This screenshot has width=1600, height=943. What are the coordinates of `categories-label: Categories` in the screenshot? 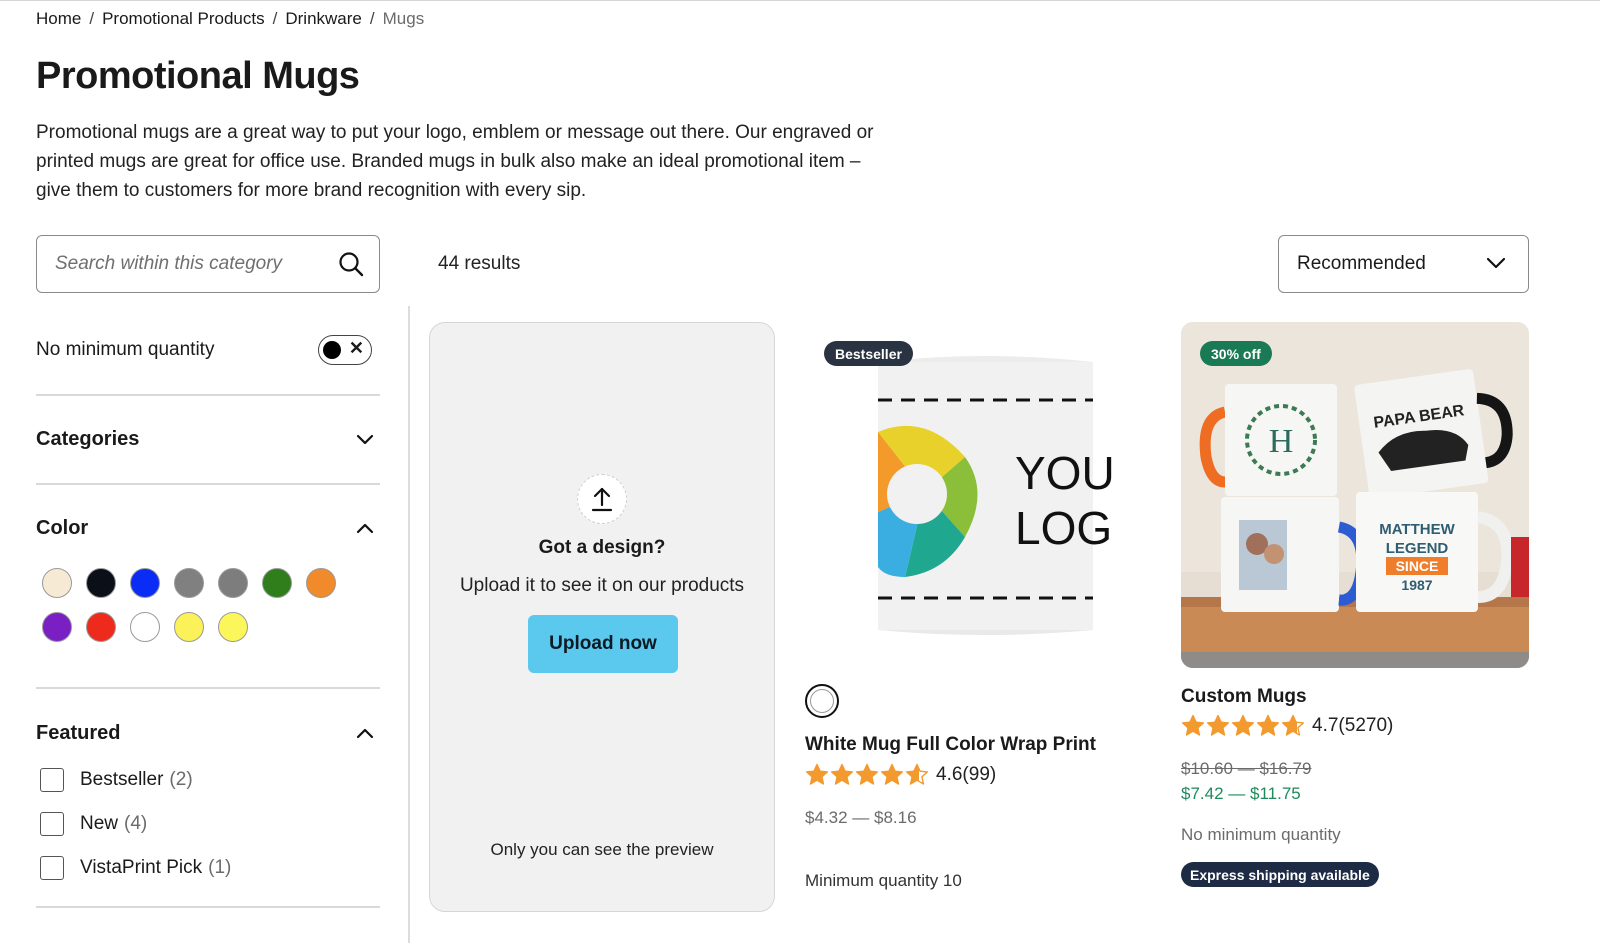 It's located at (88, 438).